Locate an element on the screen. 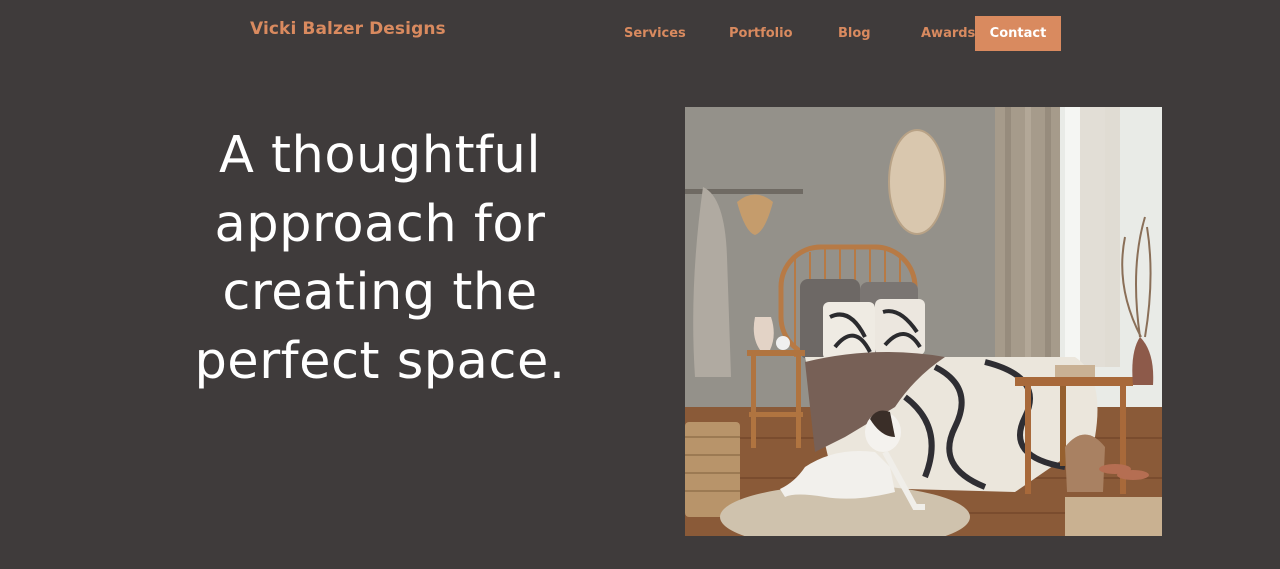 This screenshot has height=569, width=1280. headline-line: creating the is located at coordinates (380, 292).